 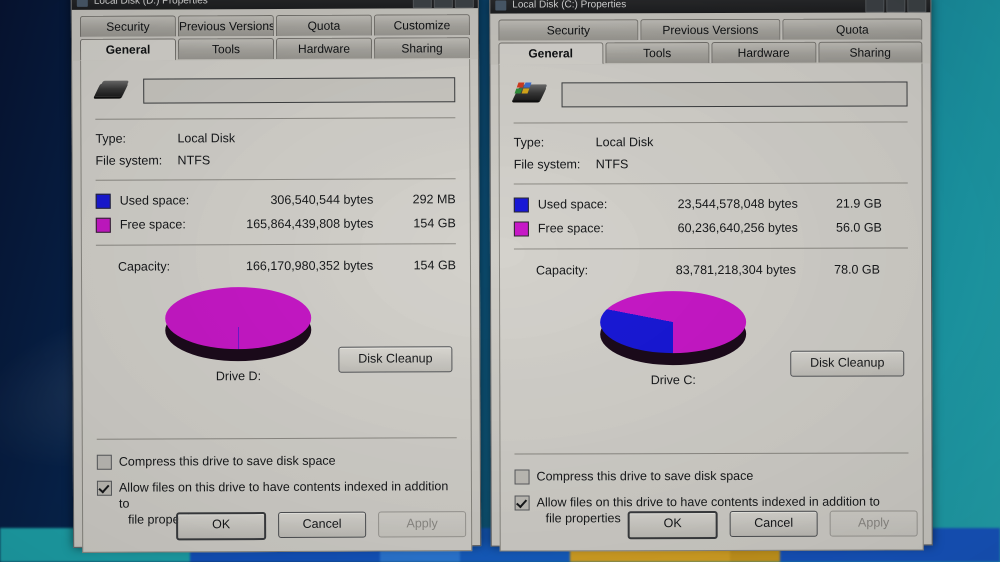 I want to click on used-space-row: Used space: 23,544,578,048 bytes 21.9 GB, so click(x=710, y=203).